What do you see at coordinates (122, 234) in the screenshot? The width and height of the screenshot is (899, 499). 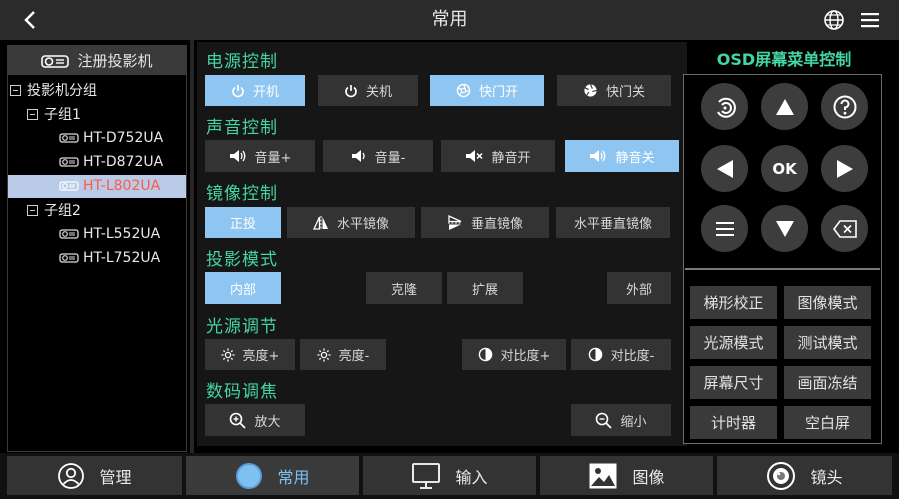 I see `tree-device: HT-L552UA` at bounding box center [122, 234].